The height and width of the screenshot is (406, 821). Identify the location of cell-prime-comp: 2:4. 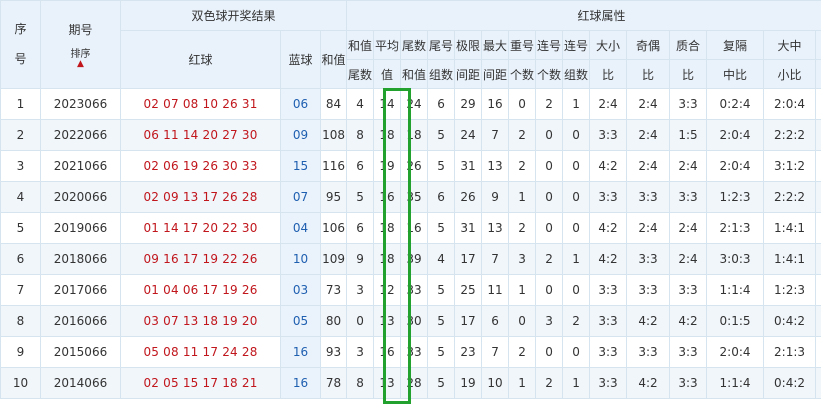
(688, 166).